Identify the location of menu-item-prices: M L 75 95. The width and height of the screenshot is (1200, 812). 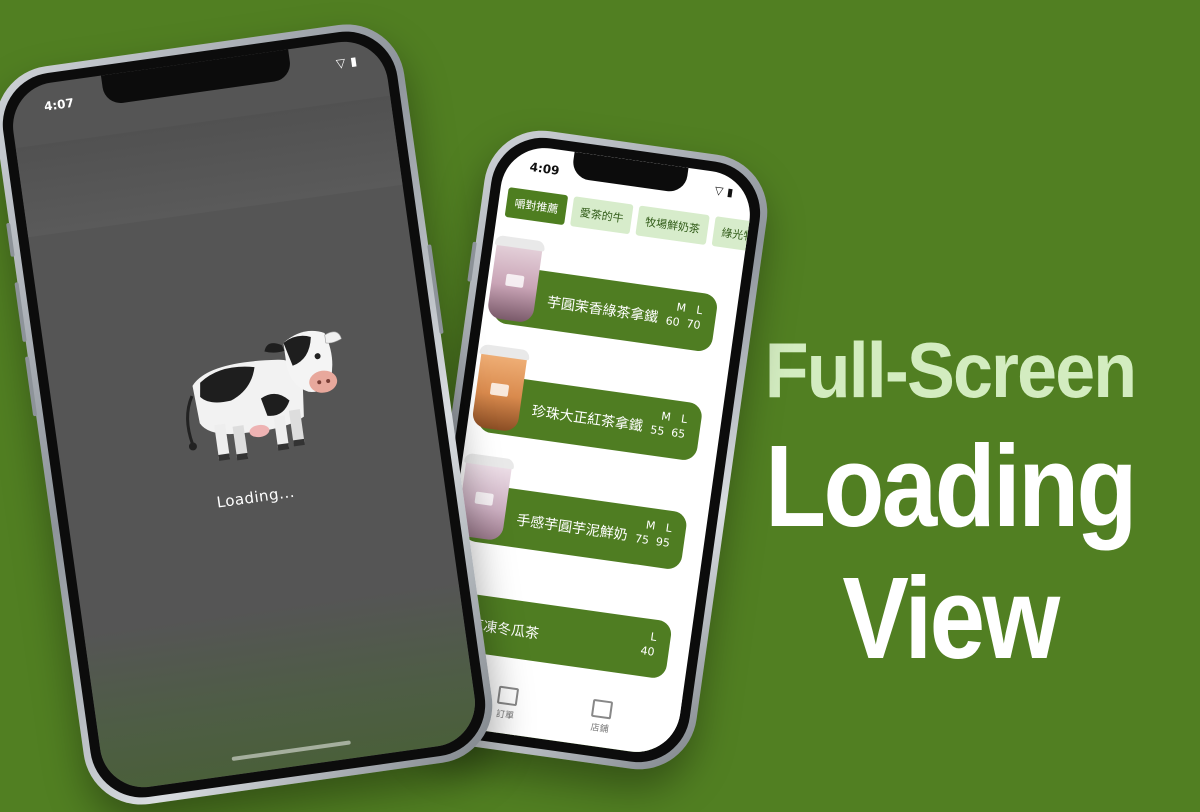
(653, 534).